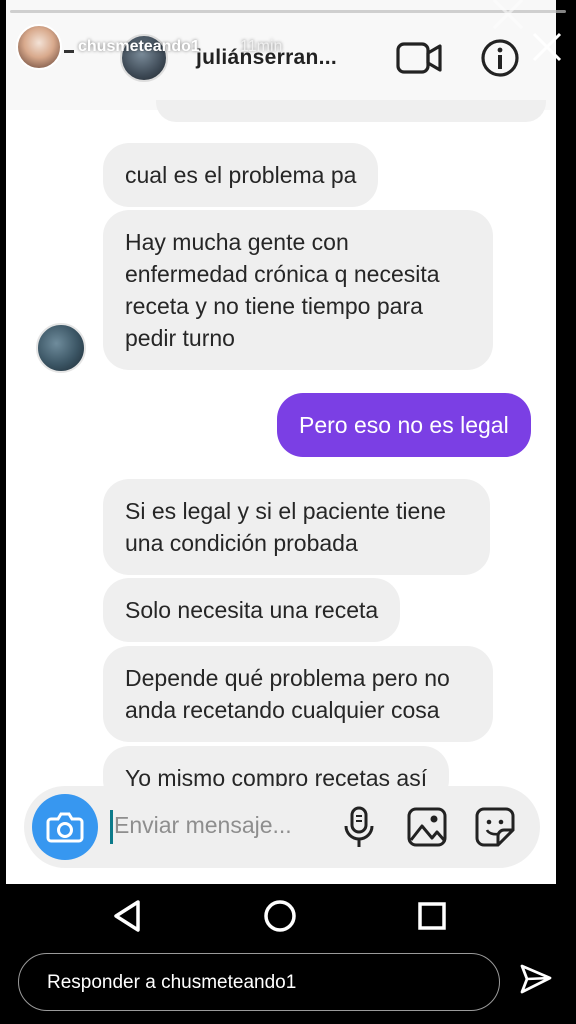 This screenshot has width=576, height=1024. I want to click on microphone-icon, so click(359, 827).